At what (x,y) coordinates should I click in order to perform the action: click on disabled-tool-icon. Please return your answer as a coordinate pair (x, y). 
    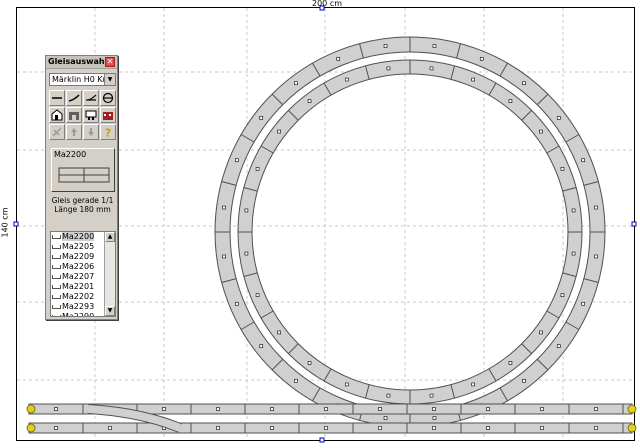
    Looking at the image, I should click on (57, 132).